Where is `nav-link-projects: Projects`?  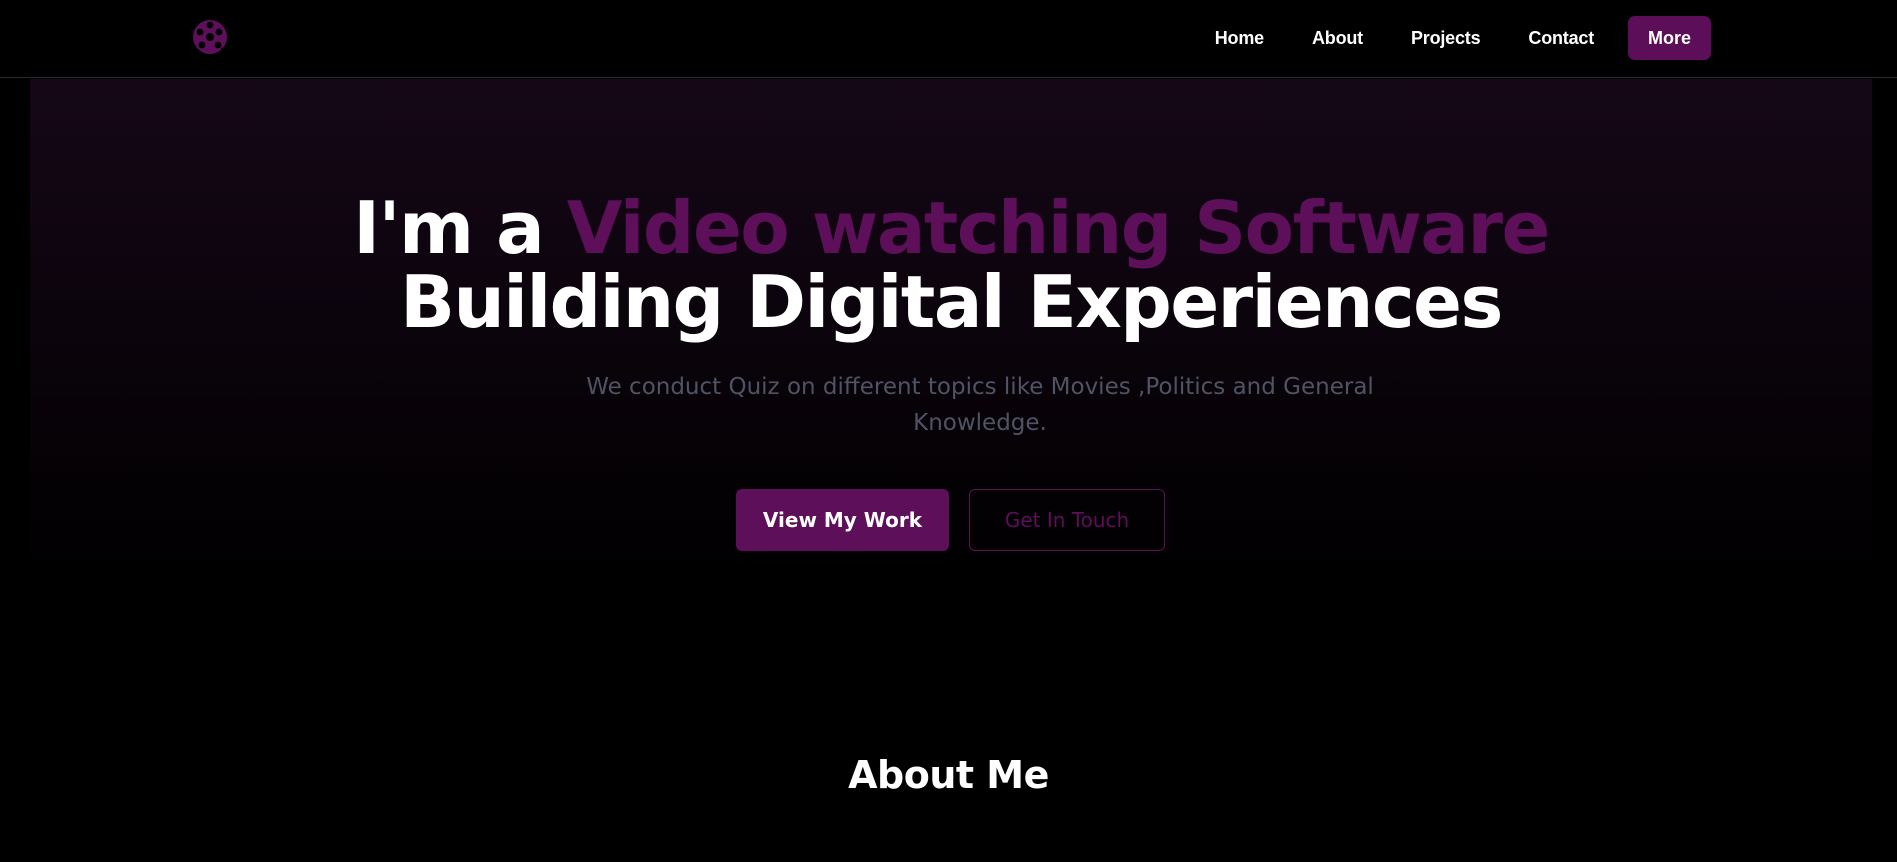
nav-link-projects: Projects is located at coordinates (1445, 38).